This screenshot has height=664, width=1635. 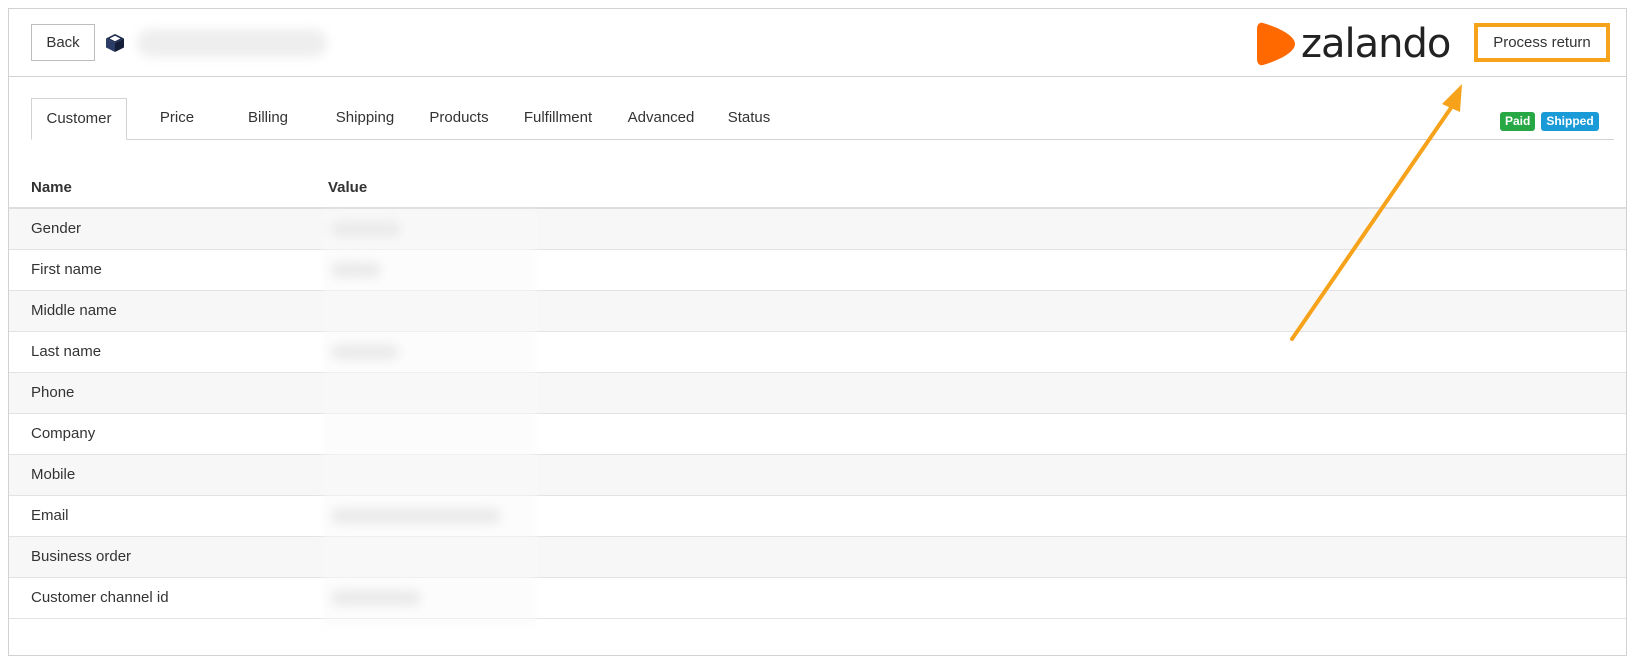 What do you see at coordinates (1542, 42) in the screenshot?
I see `process-return-button: Process return` at bounding box center [1542, 42].